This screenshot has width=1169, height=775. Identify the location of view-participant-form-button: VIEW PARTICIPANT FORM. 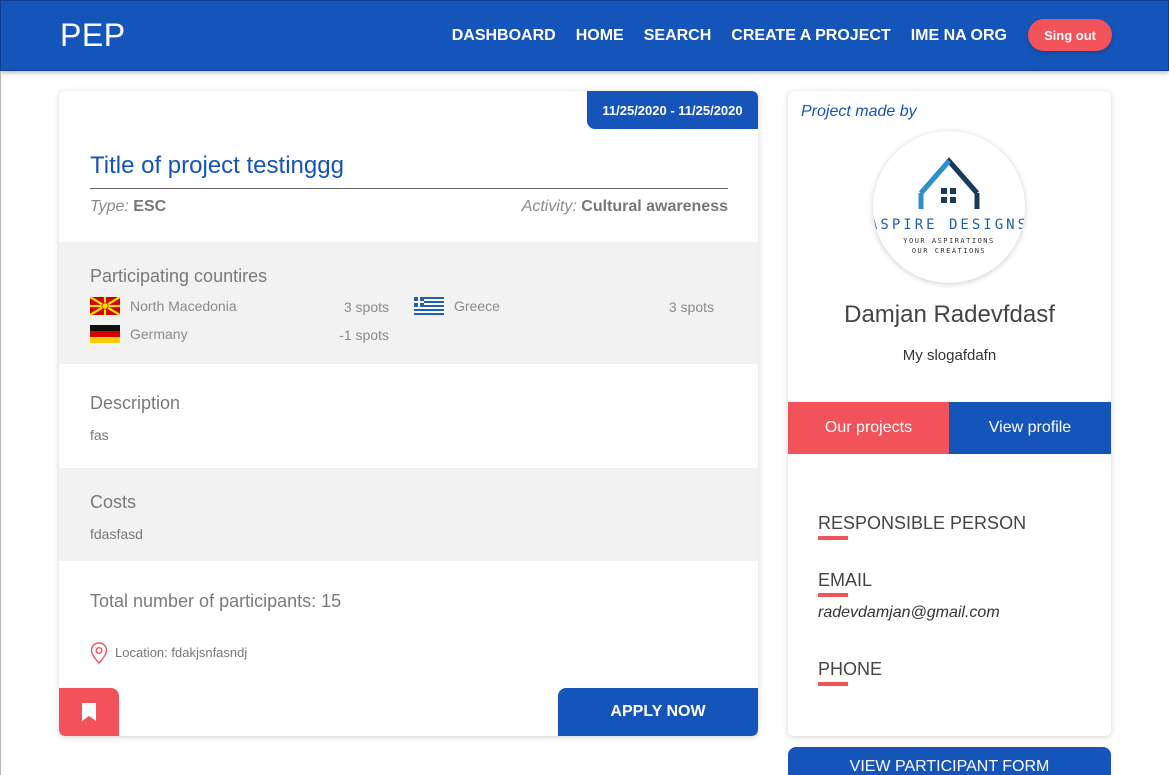
(949, 761).